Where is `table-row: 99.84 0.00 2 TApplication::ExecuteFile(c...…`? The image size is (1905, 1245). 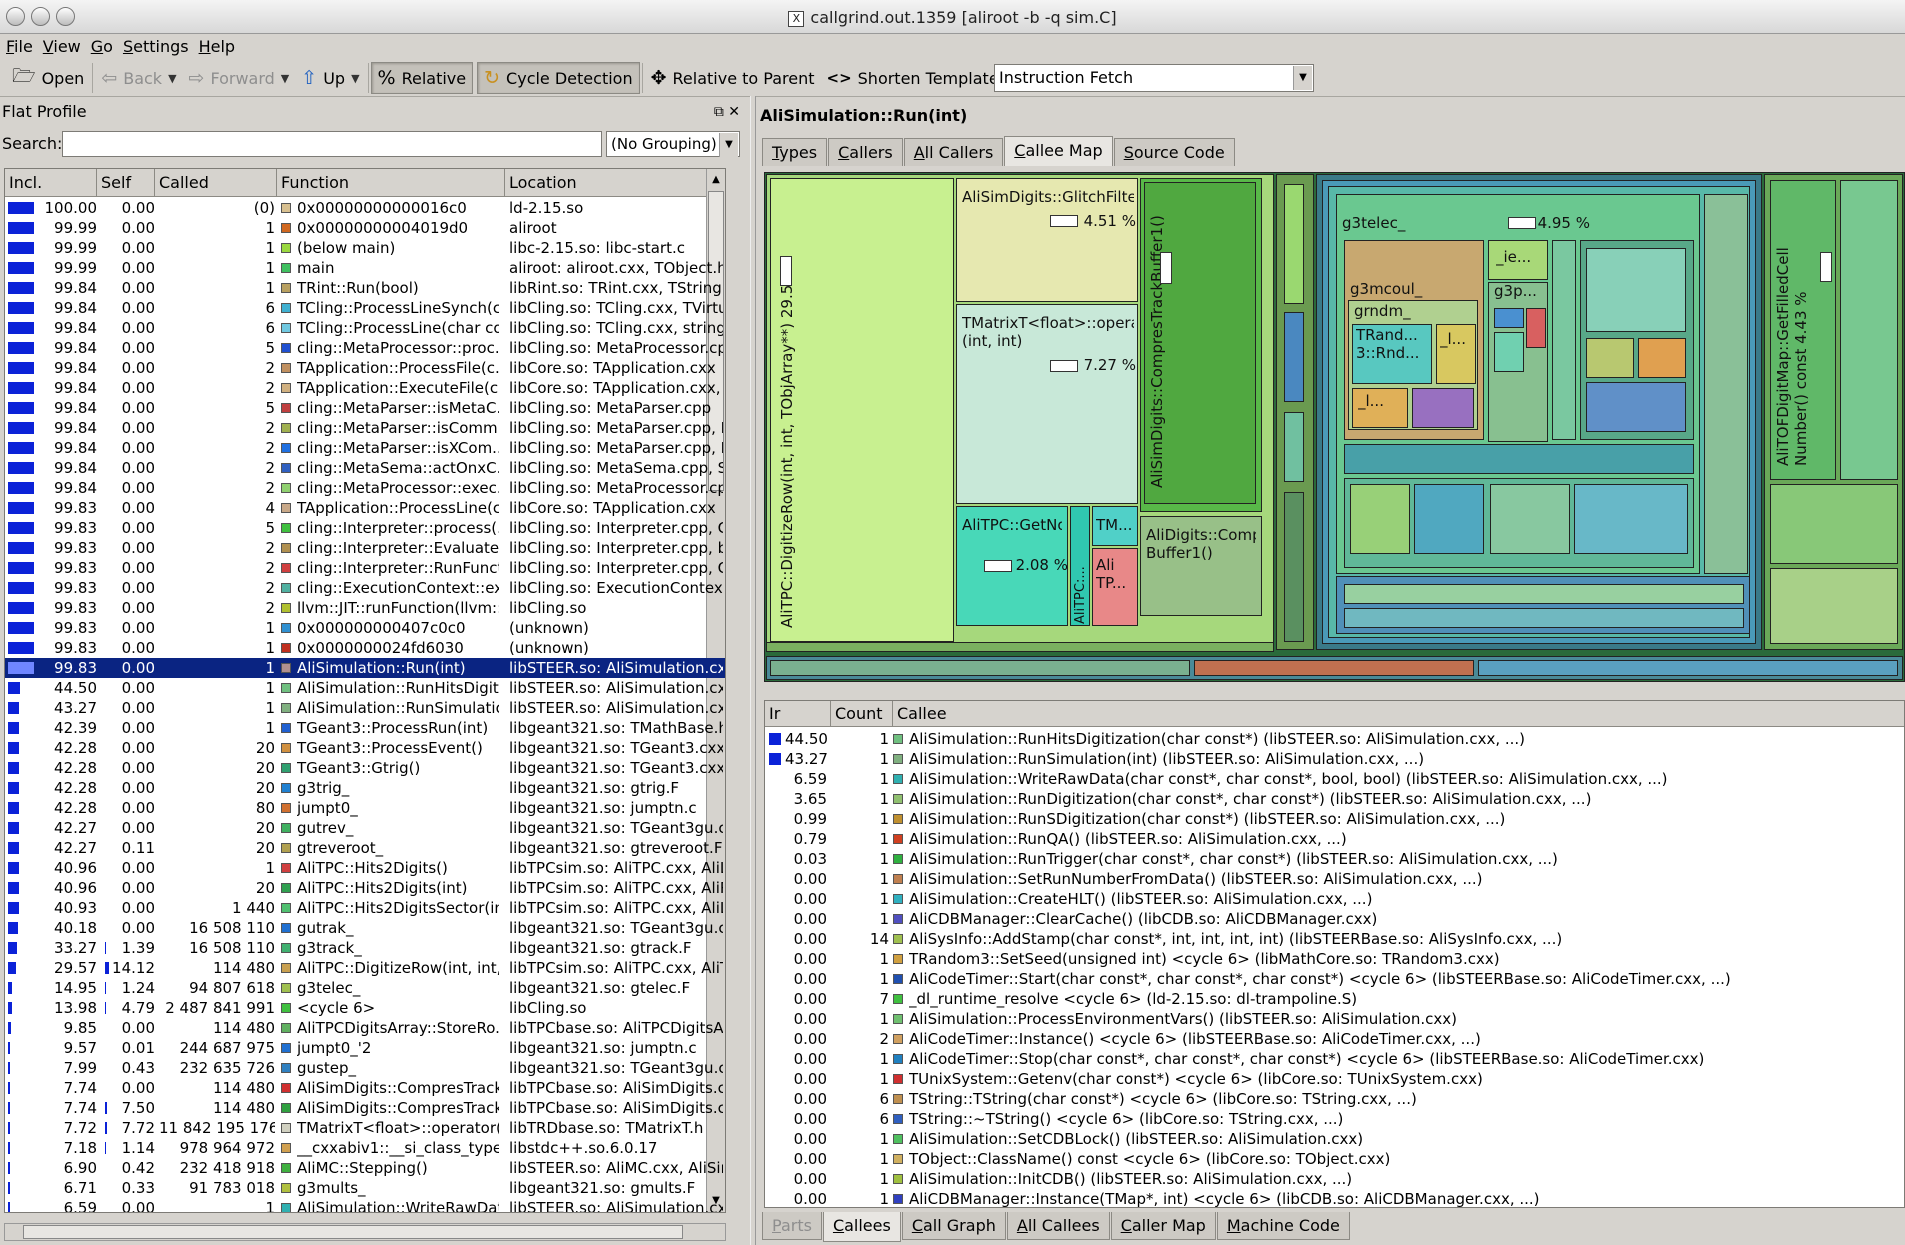
table-row: 99.84 0.00 2 TApplication::ExecuteFile(c...… is located at coordinates (365, 388).